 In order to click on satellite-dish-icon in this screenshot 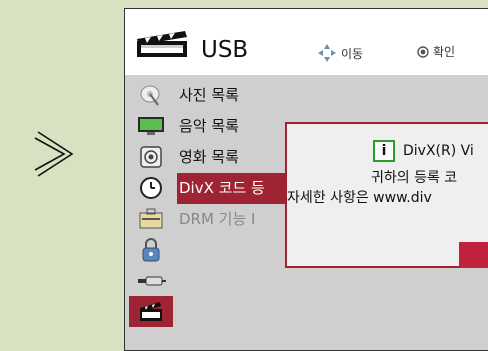, I will do `click(151, 94)`.